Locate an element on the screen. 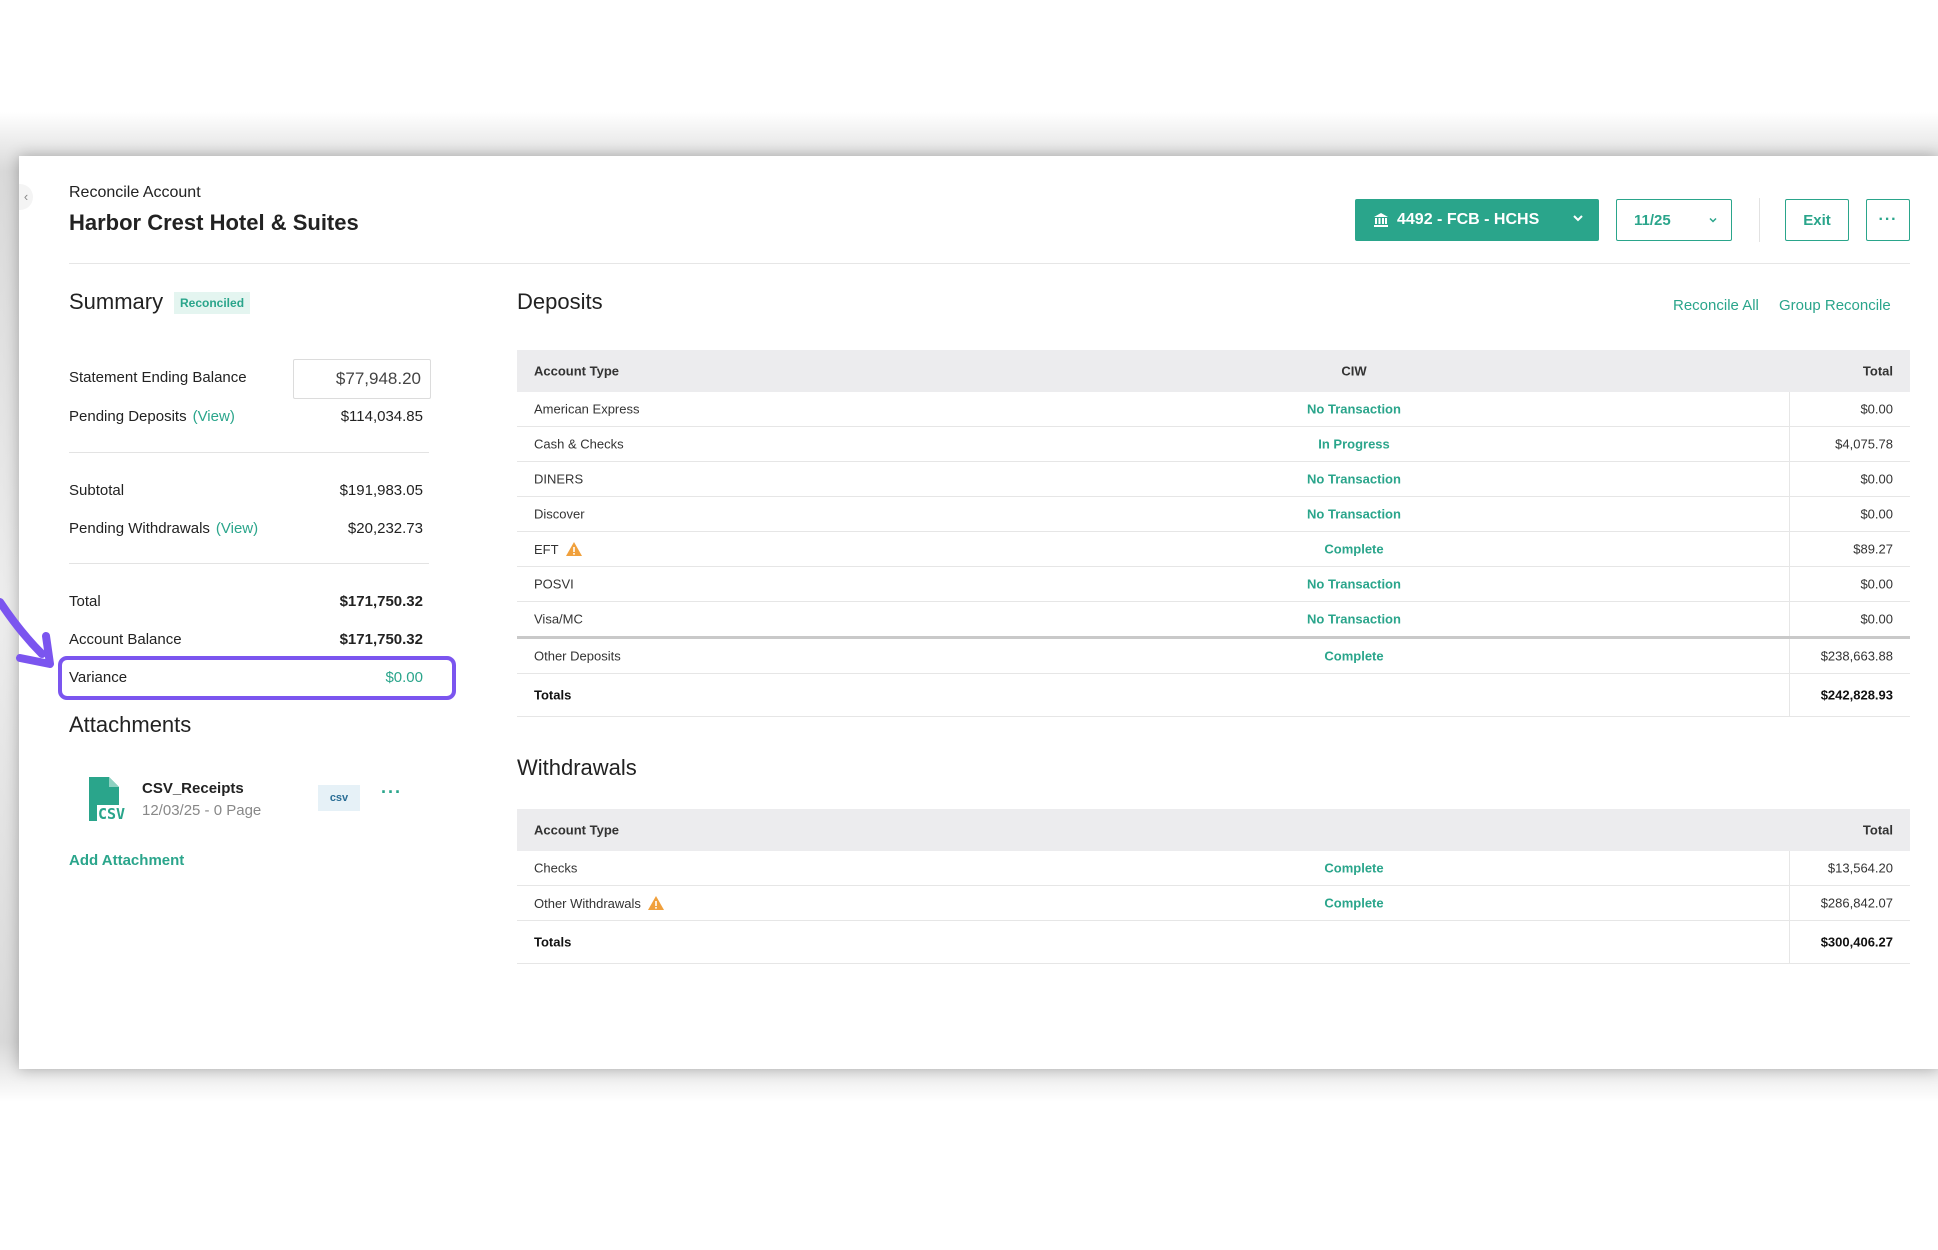  total-cell: $13,564.20 is located at coordinates (1860, 868).